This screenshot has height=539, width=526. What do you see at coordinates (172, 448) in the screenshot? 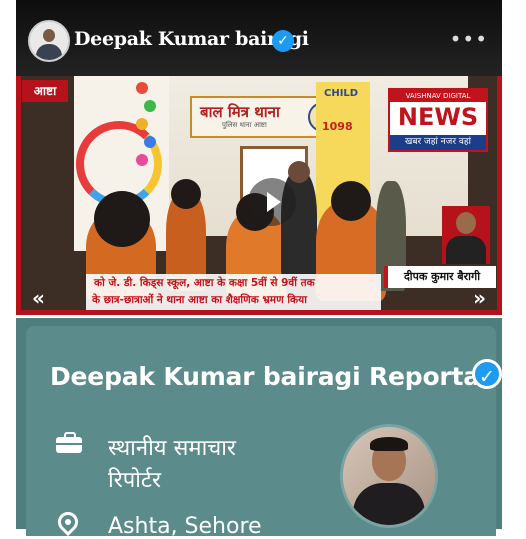
I see `profile-role-line-1: स्थानीय समाचार` at bounding box center [172, 448].